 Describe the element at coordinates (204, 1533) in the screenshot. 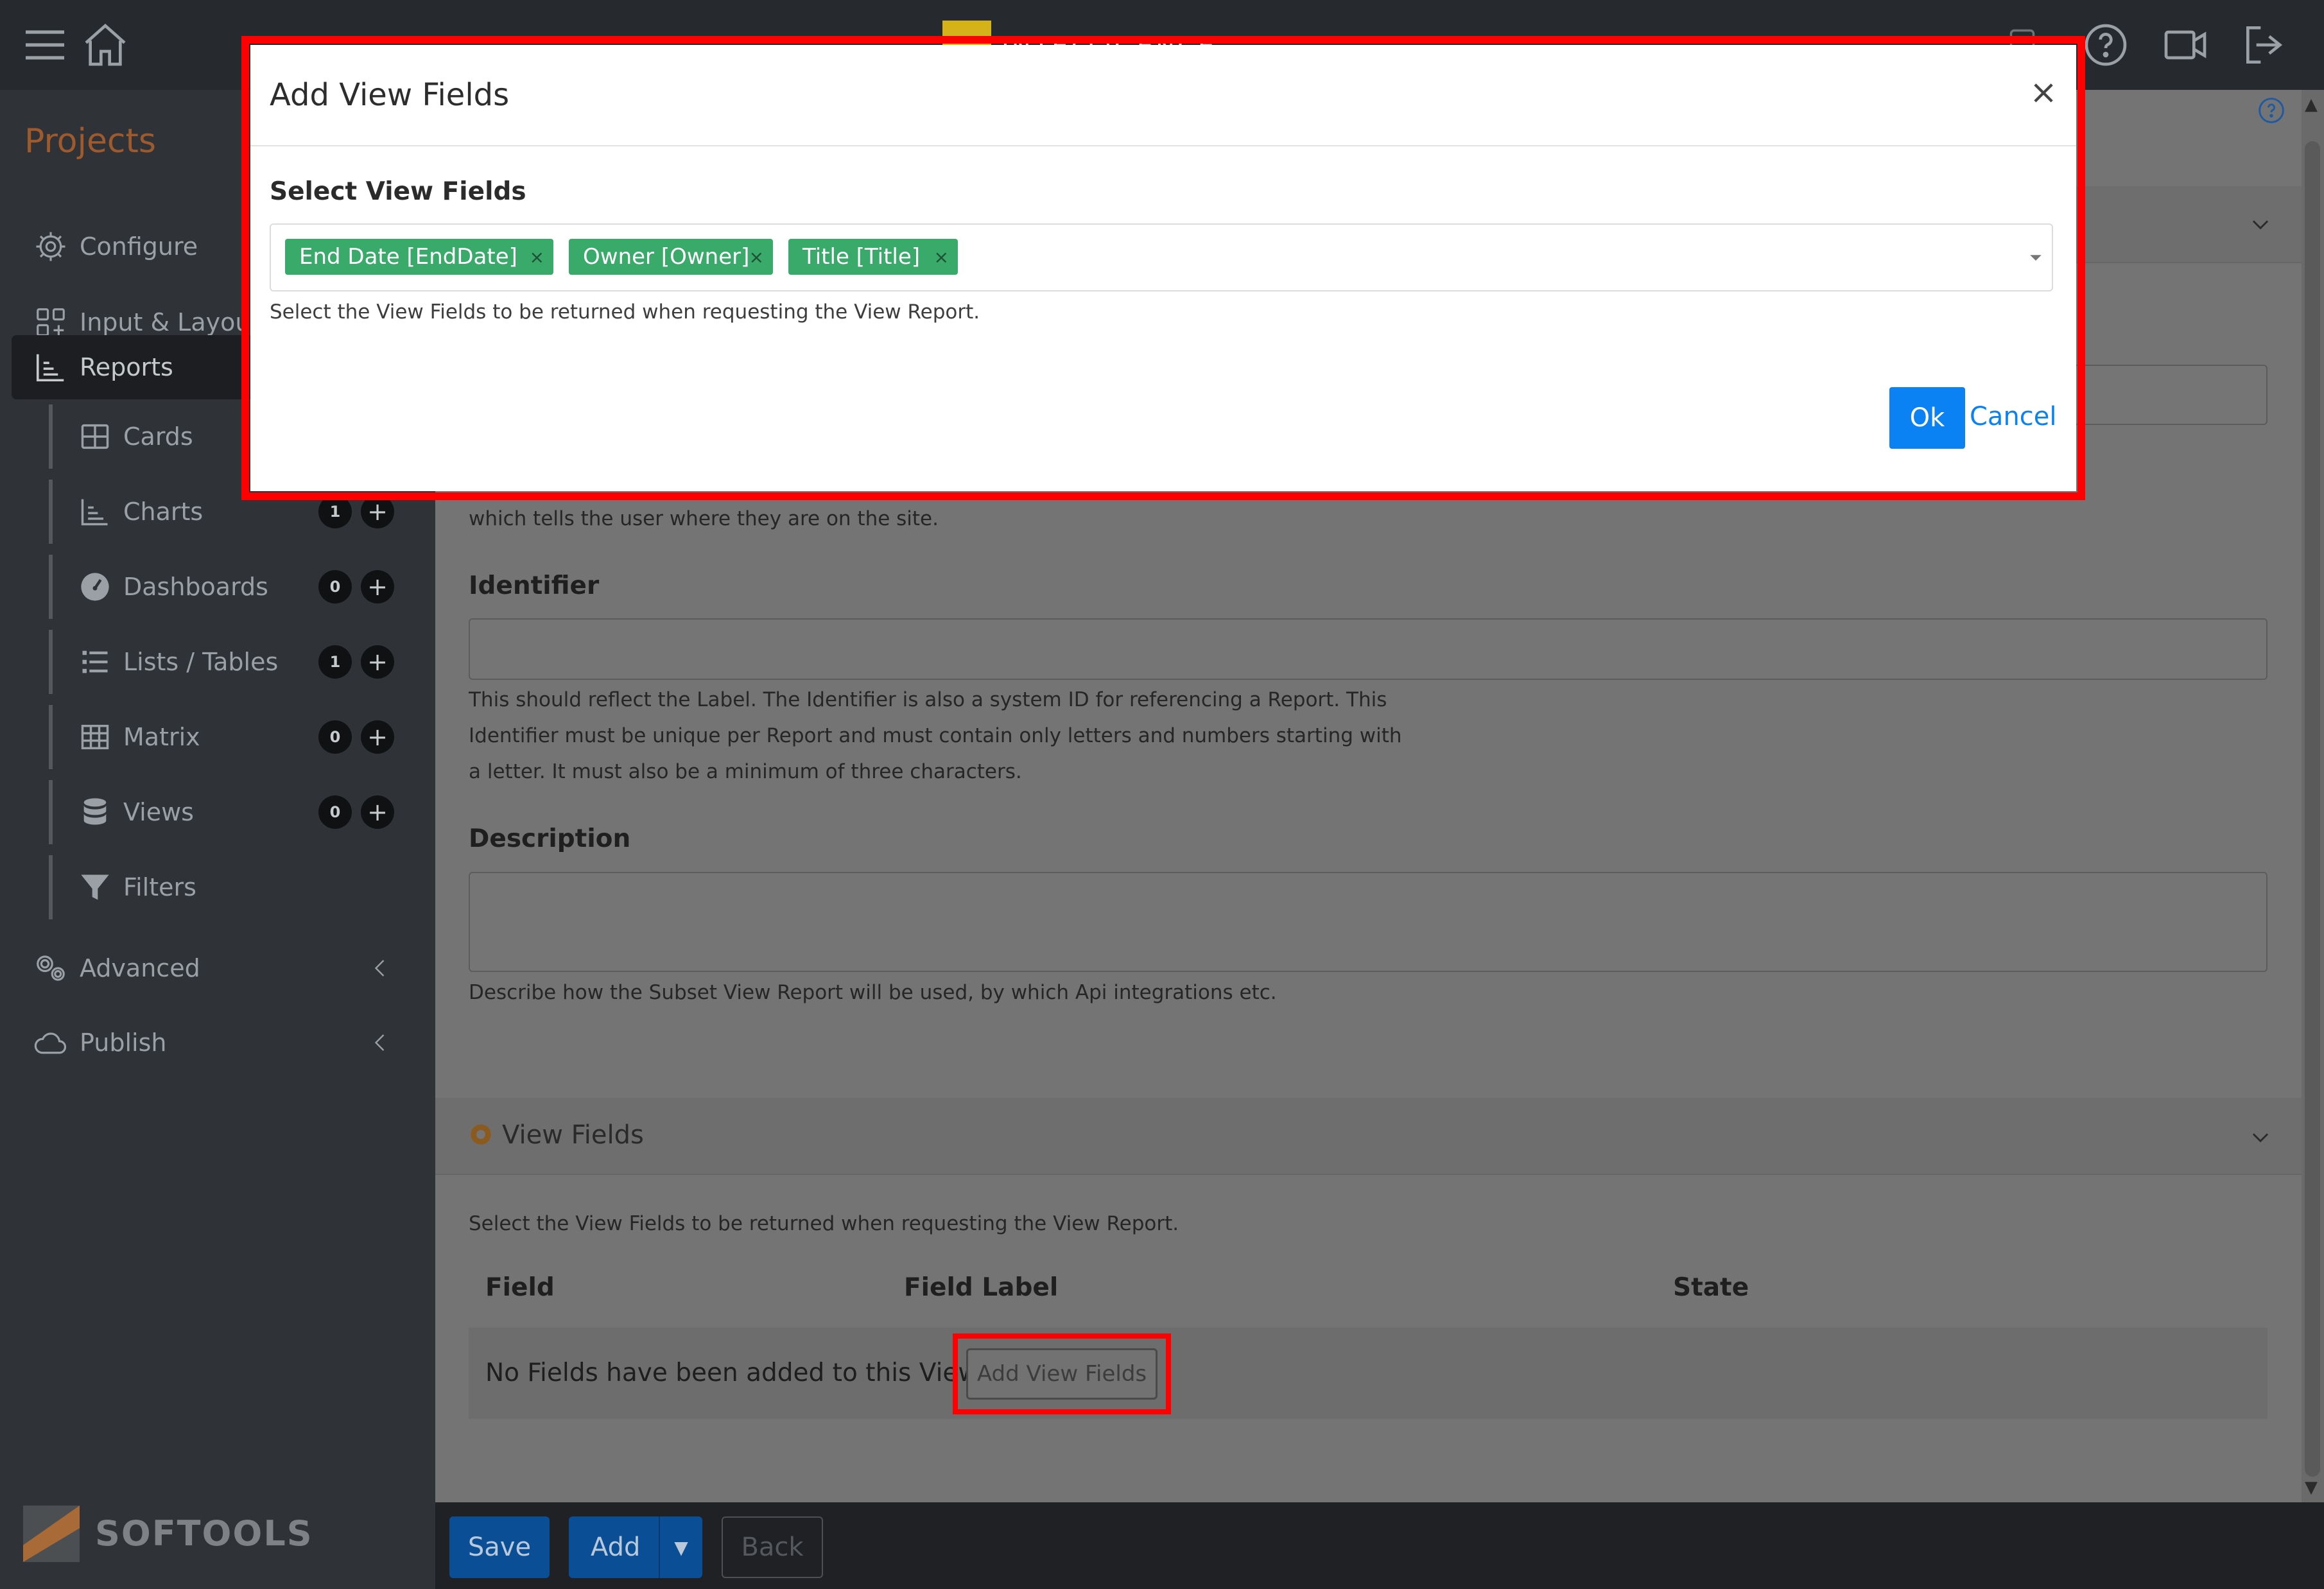

I see `logo-text: SOFTOOLS` at that location.